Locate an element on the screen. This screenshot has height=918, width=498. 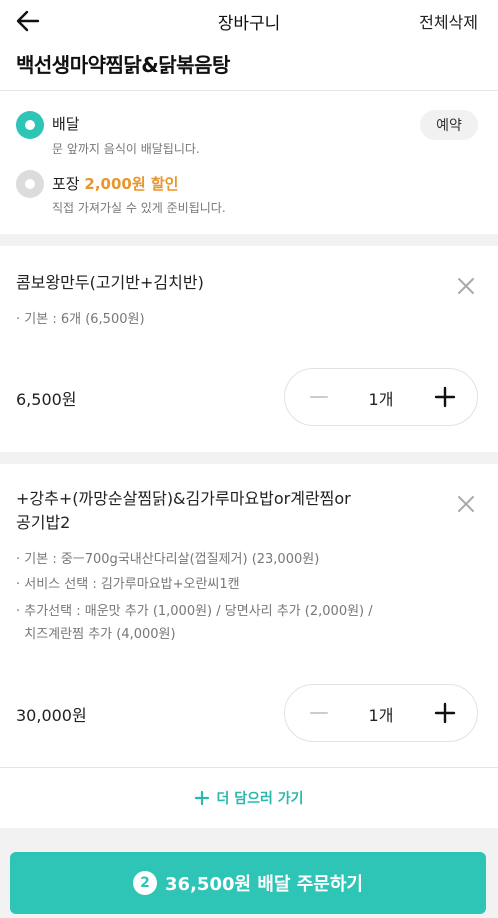
top-bar: 장바구니 전체삭제 is located at coordinates (249, 22).